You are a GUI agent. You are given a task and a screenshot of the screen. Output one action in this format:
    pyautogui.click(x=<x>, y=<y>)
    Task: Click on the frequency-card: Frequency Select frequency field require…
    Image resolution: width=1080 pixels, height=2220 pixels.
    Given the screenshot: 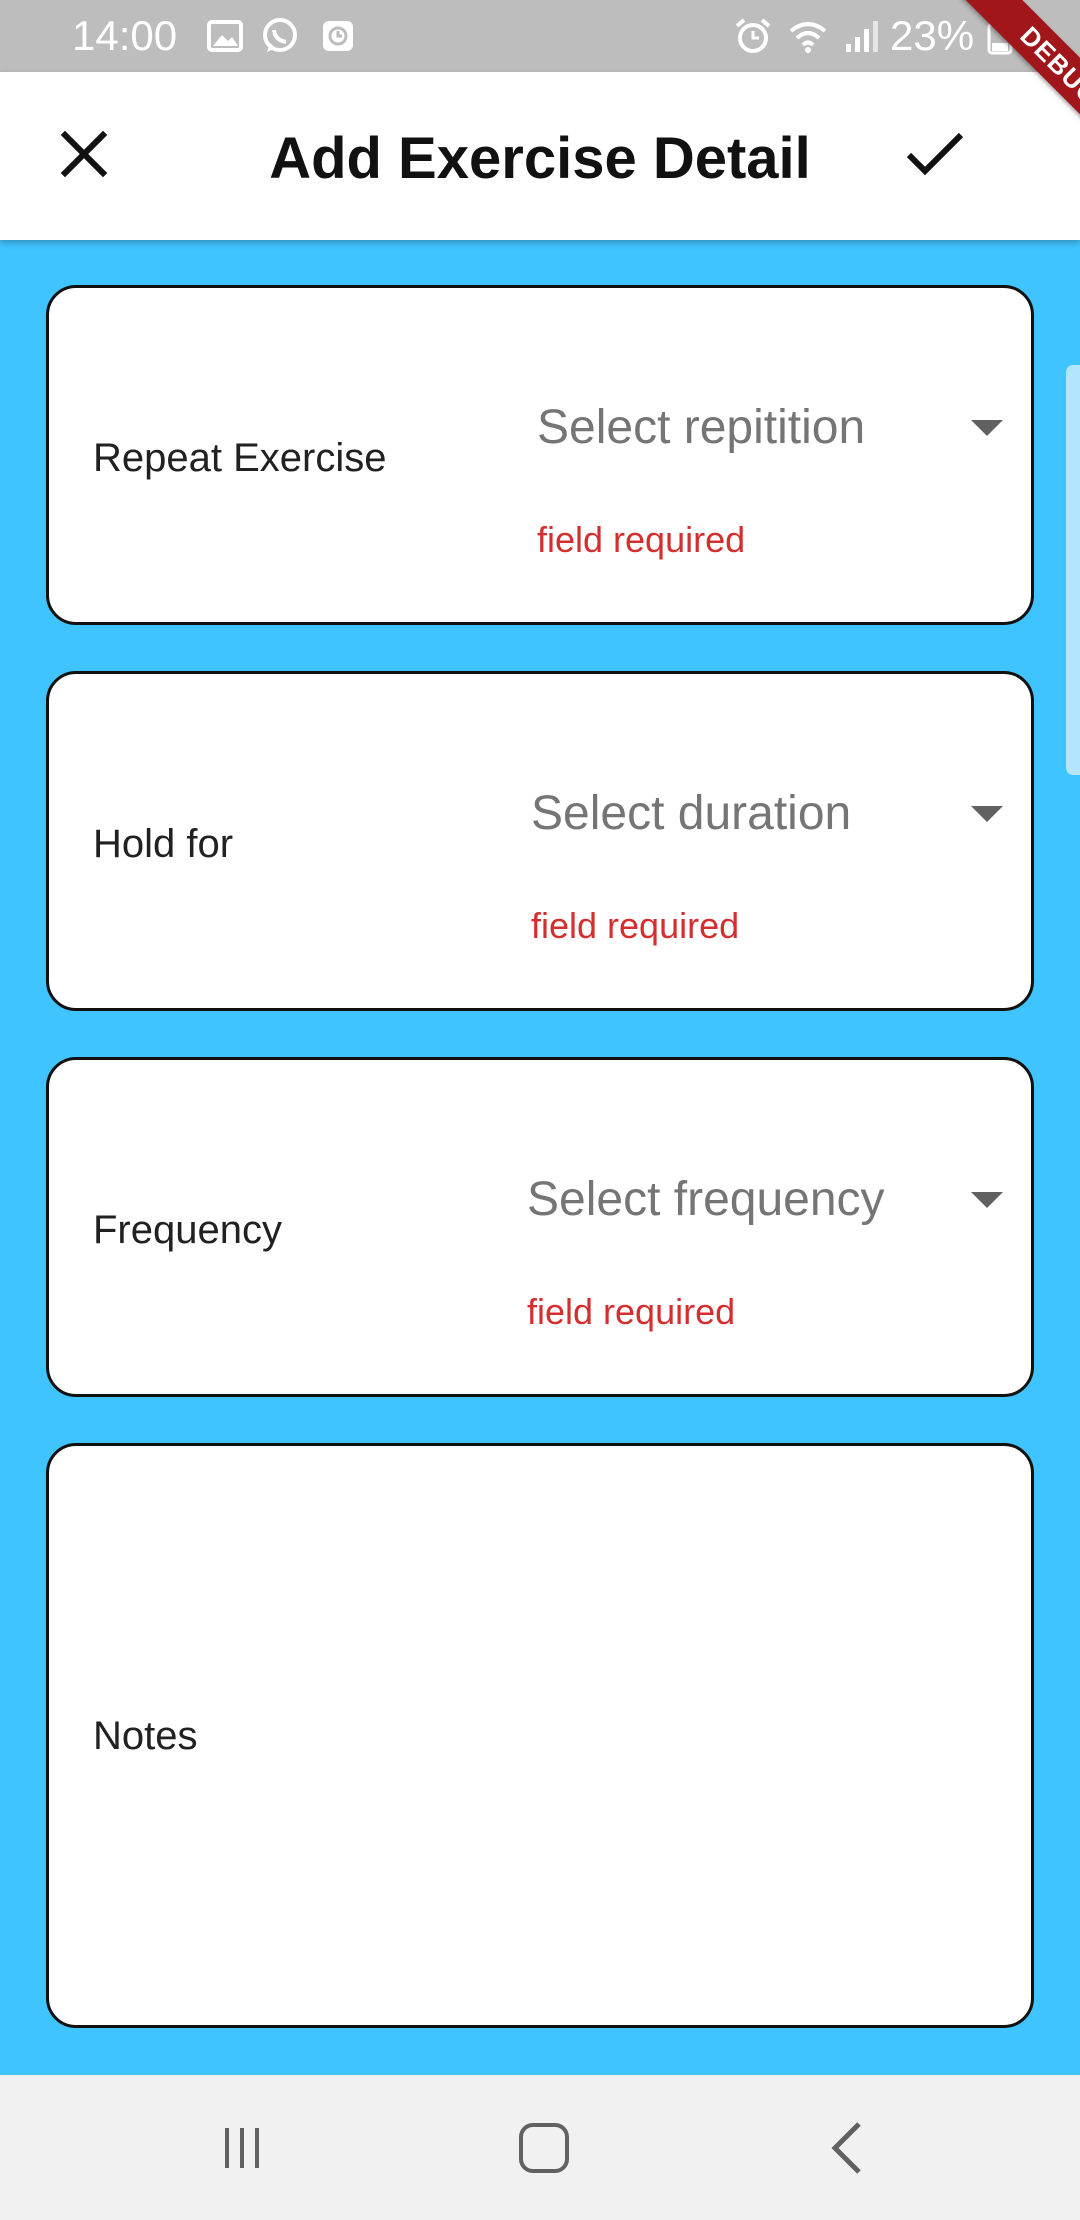 What is the action you would take?
    pyautogui.click(x=540, y=1227)
    